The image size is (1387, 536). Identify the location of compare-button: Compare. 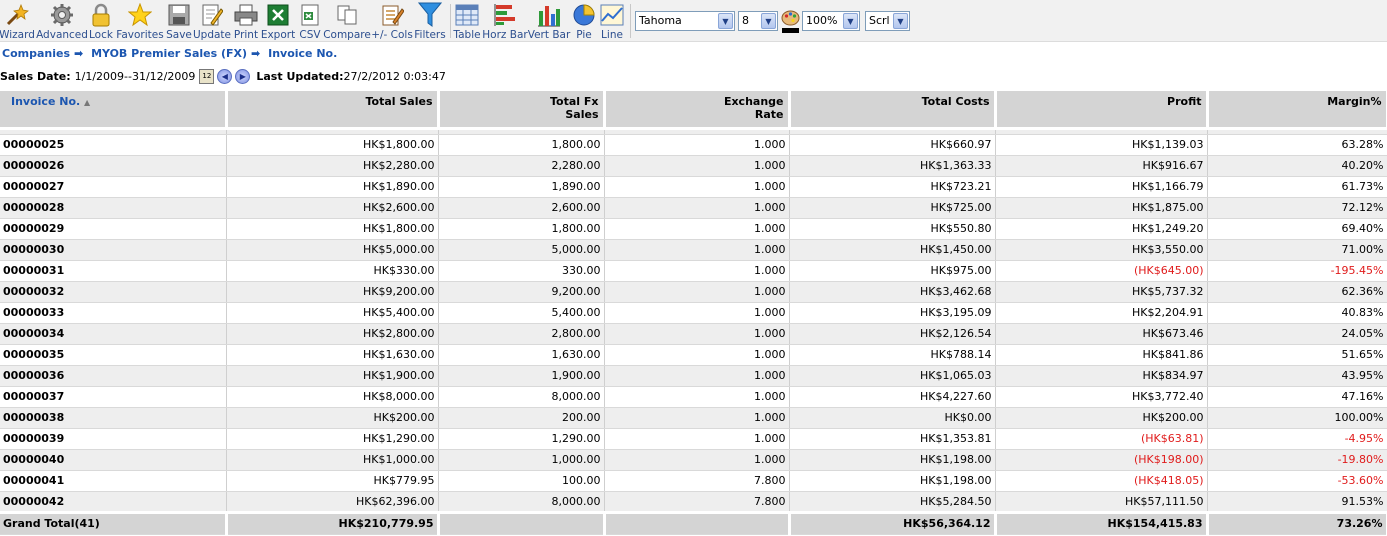
(347, 21).